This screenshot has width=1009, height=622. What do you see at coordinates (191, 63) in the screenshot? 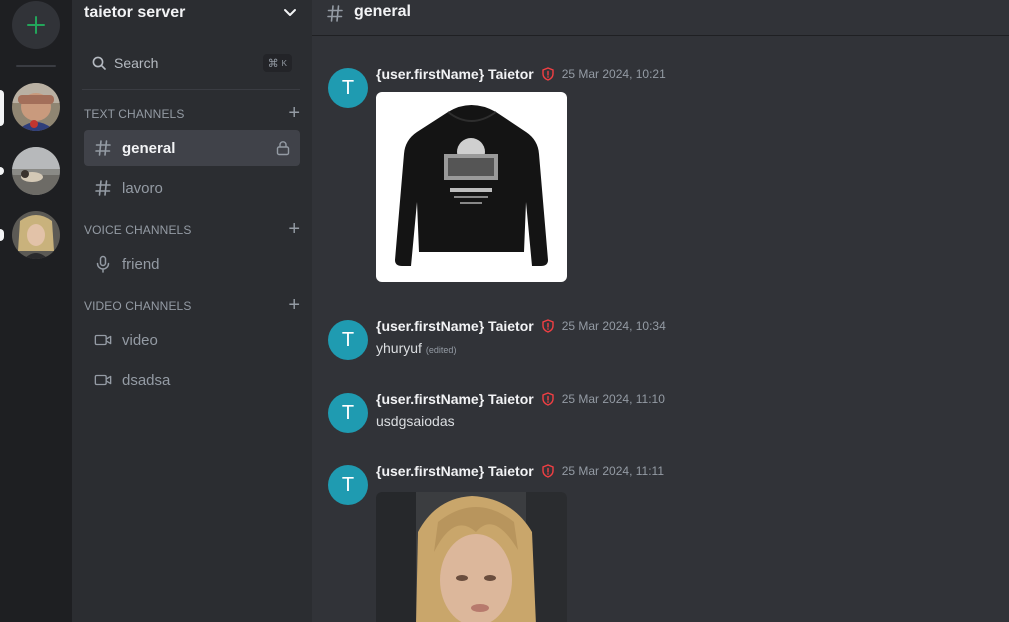
I see `search-button: Search ⌘ K` at bounding box center [191, 63].